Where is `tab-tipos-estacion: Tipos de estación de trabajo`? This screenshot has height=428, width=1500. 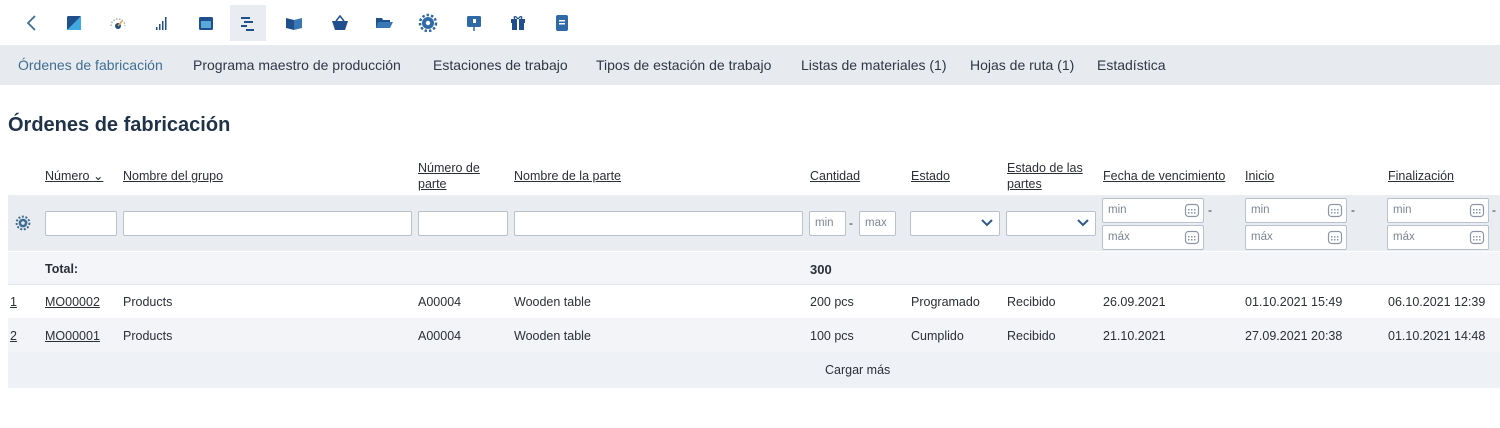 tab-tipos-estacion: Tipos de estación de trabajo is located at coordinates (683, 65).